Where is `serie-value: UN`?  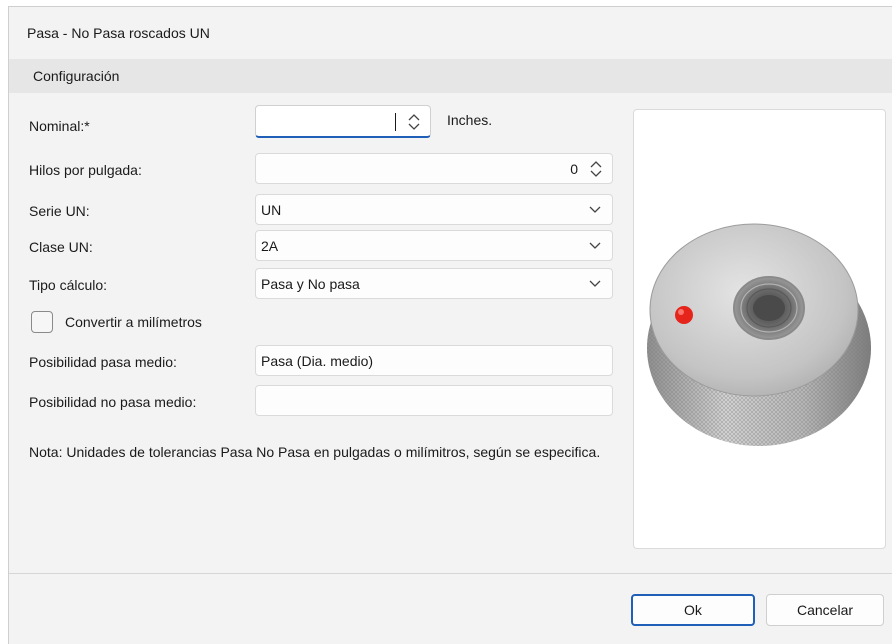
serie-value: UN is located at coordinates (271, 210).